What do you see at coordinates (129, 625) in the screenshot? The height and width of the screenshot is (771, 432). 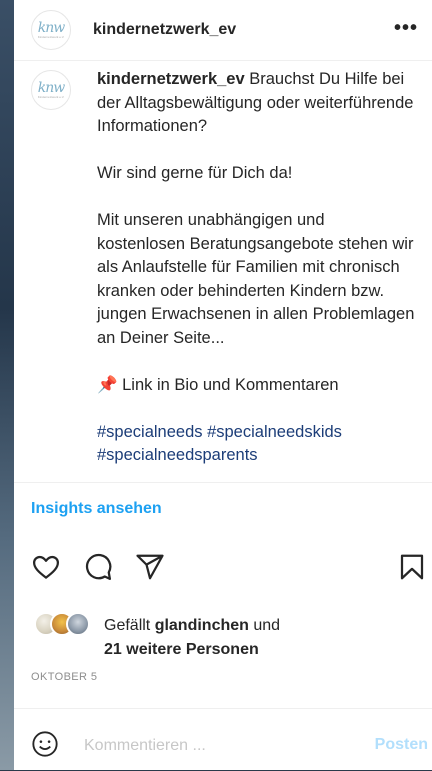 I see `likes-prefix: Gefällt` at bounding box center [129, 625].